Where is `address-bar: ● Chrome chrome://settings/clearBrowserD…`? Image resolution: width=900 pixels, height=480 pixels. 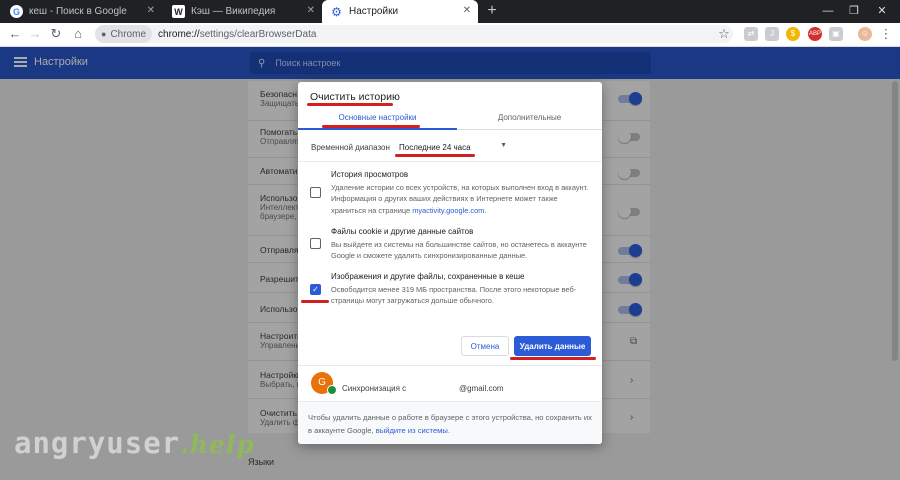 address-bar: ● Chrome chrome://settings/clearBrowserD… is located at coordinates (414, 34).